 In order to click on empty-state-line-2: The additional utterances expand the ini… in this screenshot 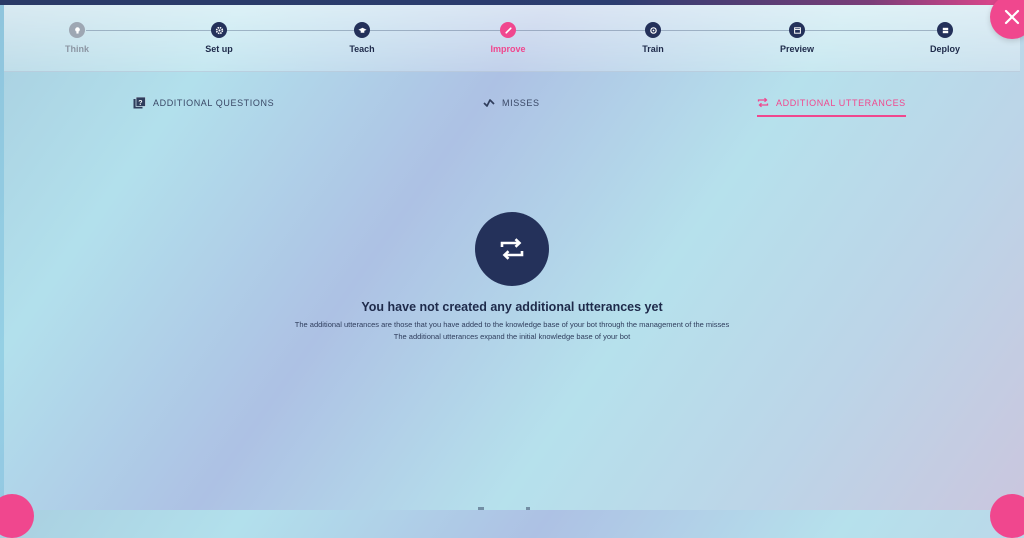, I will do `click(512, 336)`.